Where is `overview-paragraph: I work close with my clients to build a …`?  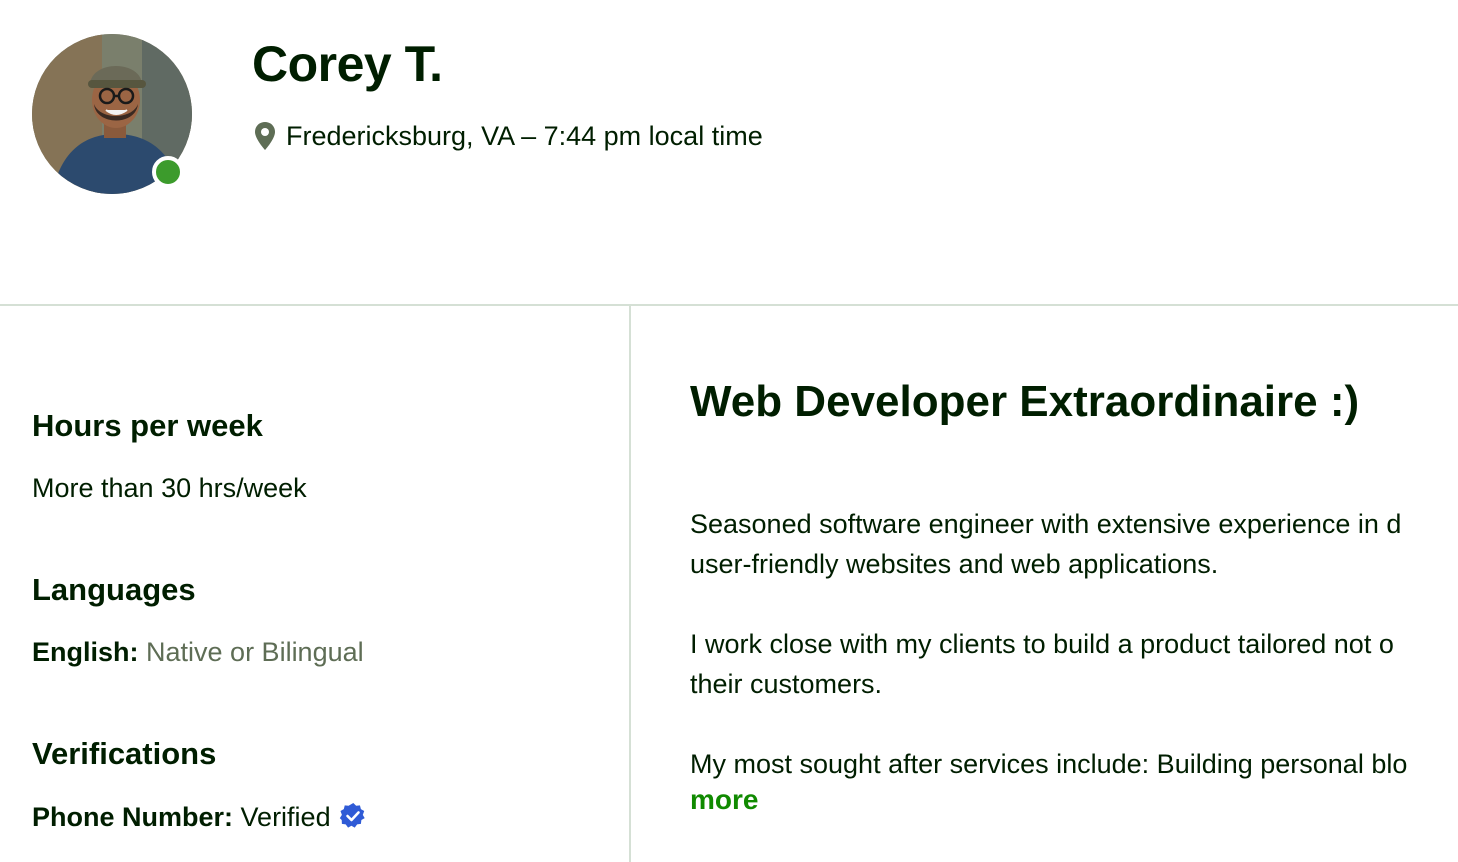 overview-paragraph: I work close with my clients to build a … is located at coordinates (1042, 664).